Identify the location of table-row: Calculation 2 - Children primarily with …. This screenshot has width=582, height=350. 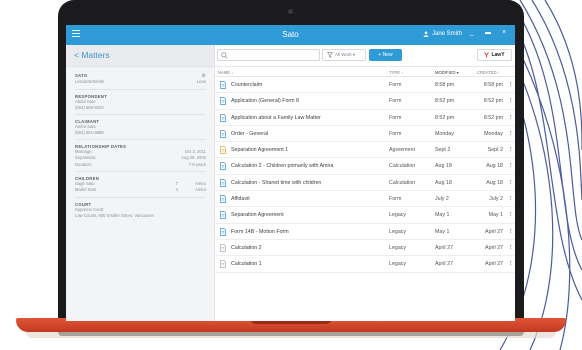
(365, 166).